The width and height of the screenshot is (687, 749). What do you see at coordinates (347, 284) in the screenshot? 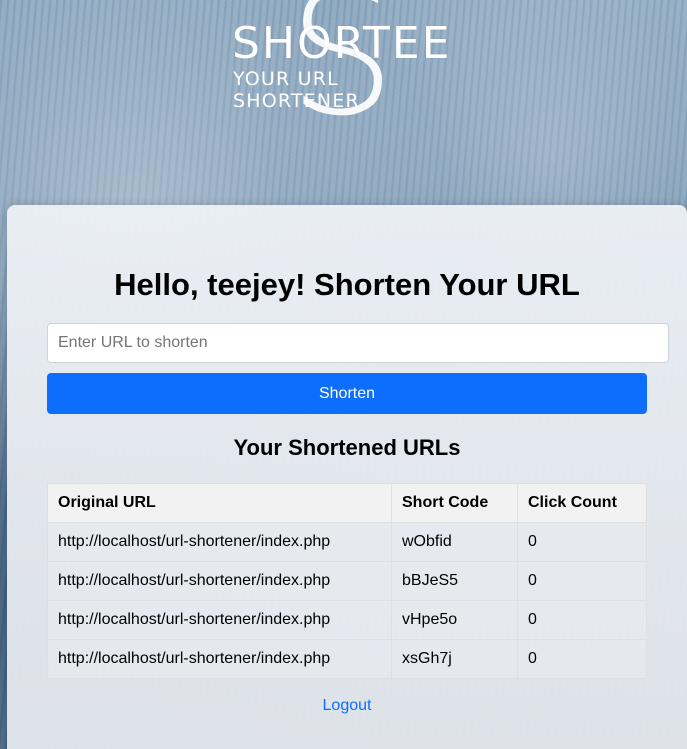
I see `page-title: Hello, teejey! Shorten Your URL` at bounding box center [347, 284].